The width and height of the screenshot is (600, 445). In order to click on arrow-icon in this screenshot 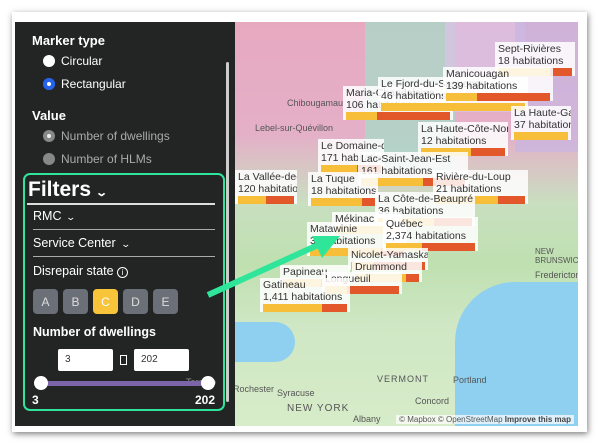, I will do `click(273, 267)`.